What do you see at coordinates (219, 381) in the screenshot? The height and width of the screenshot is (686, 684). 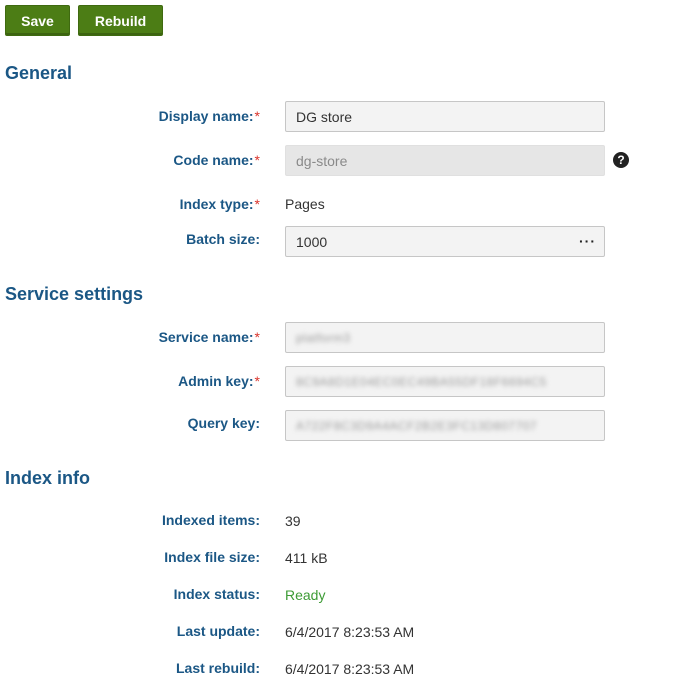 I see `admin-key-label: Admin key:*` at bounding box center [219, 381].